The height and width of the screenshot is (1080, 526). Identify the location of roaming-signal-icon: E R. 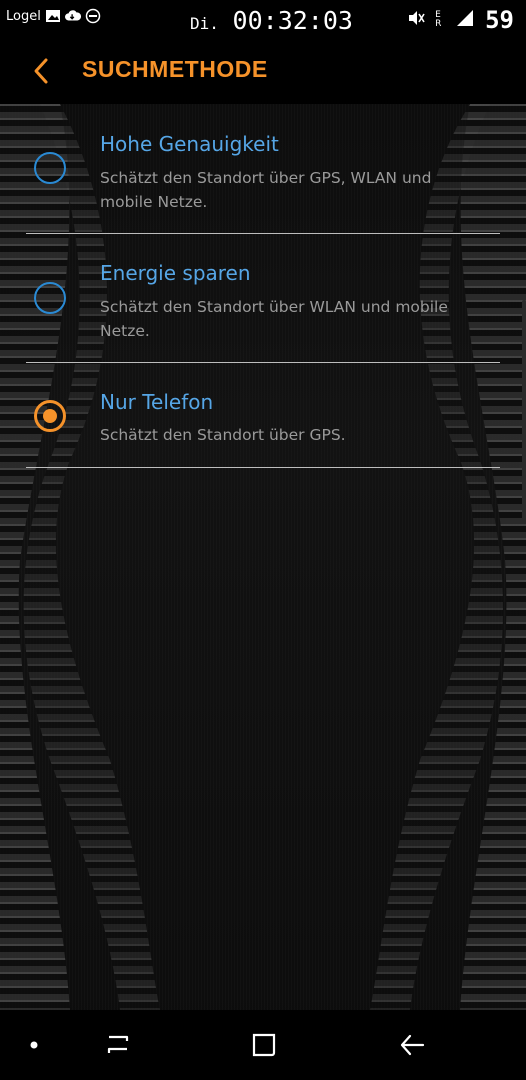
(440, 20).